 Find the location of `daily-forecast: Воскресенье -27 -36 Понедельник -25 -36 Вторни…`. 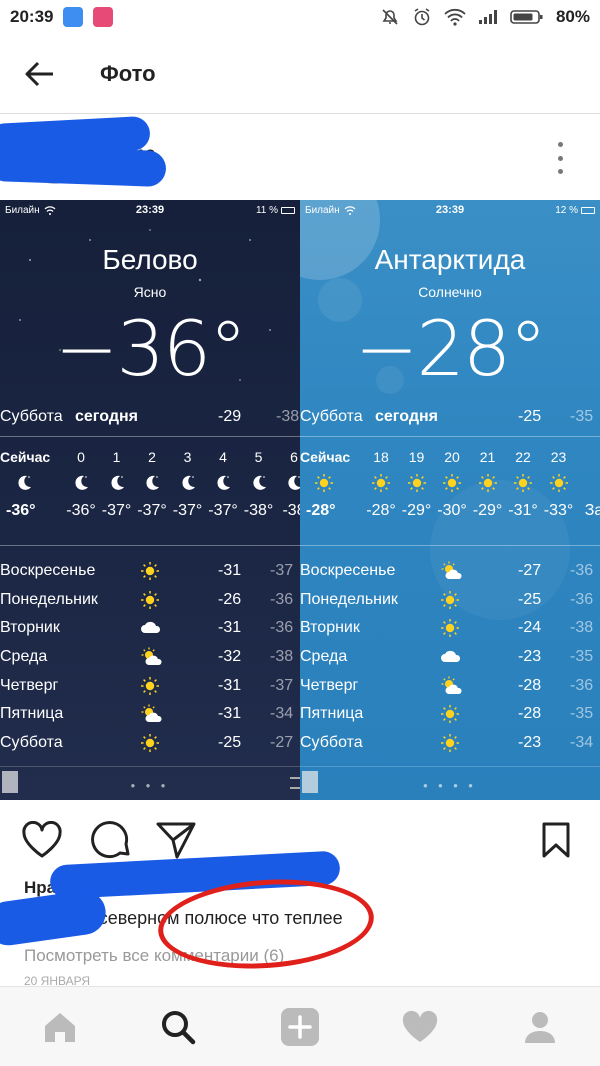

daily-forecast: Воскресенье -27 -36 Понедельник -25 -36 Вторни… is located at coordinates (450, 658).